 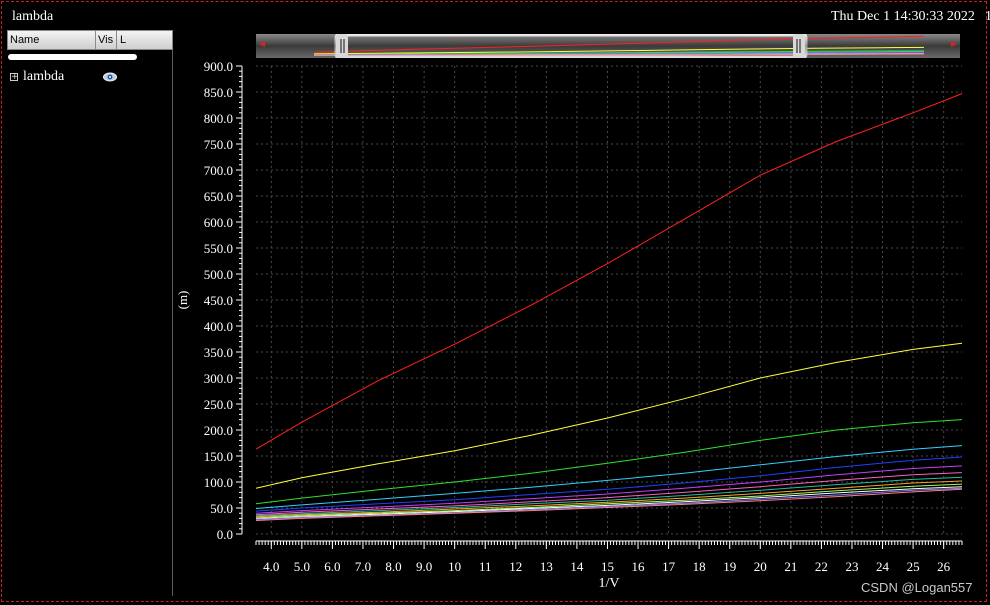 What do you see at coordinates (799, 46) in the screenshot?
I see `right-window-handle` at bounding box center [799, 46].